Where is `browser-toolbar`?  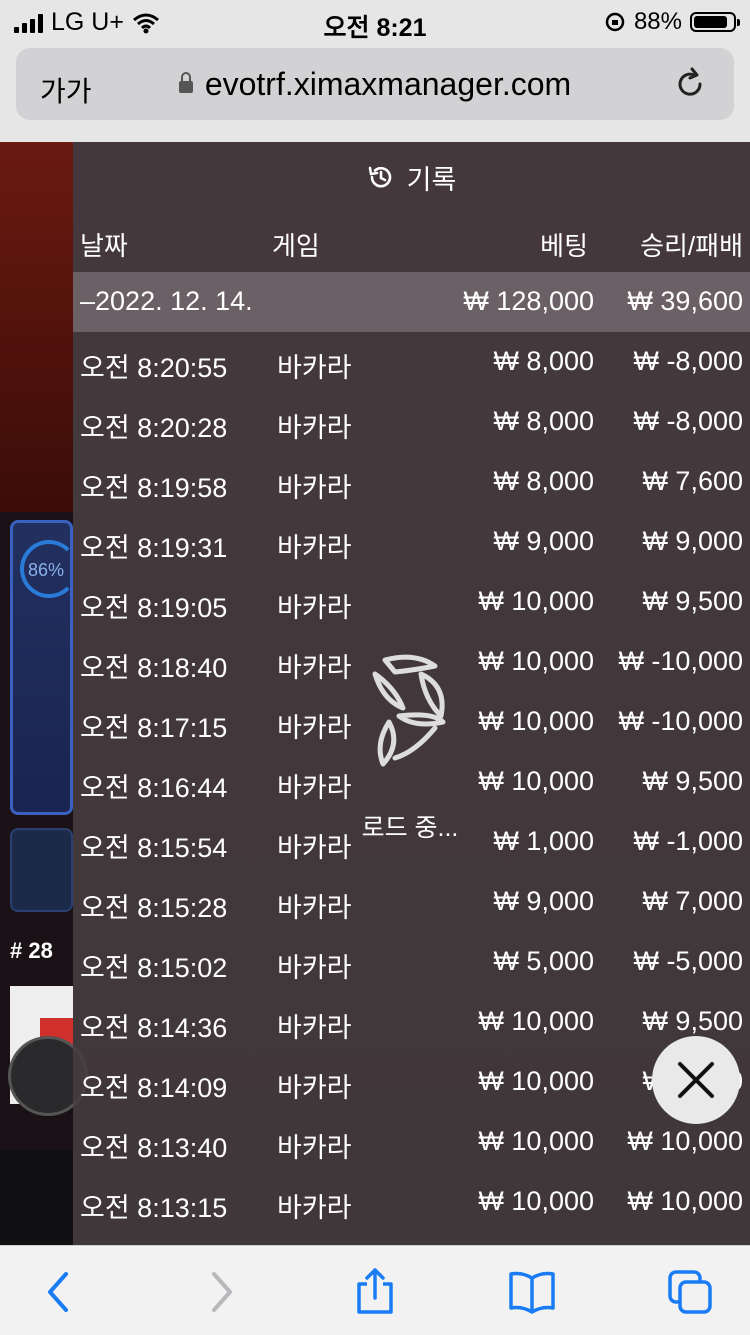 browser-toolbar is located at coordinates (375, 1290).